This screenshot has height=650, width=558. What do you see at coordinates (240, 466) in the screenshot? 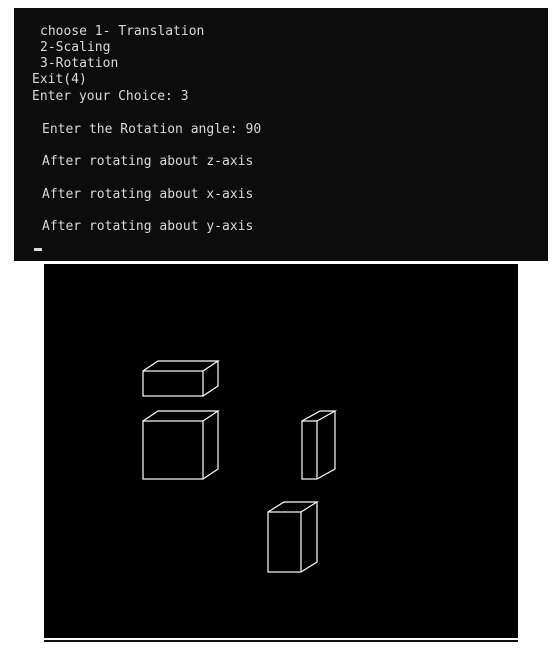
I see `graphics-svg` at bounding box center [240, 466].